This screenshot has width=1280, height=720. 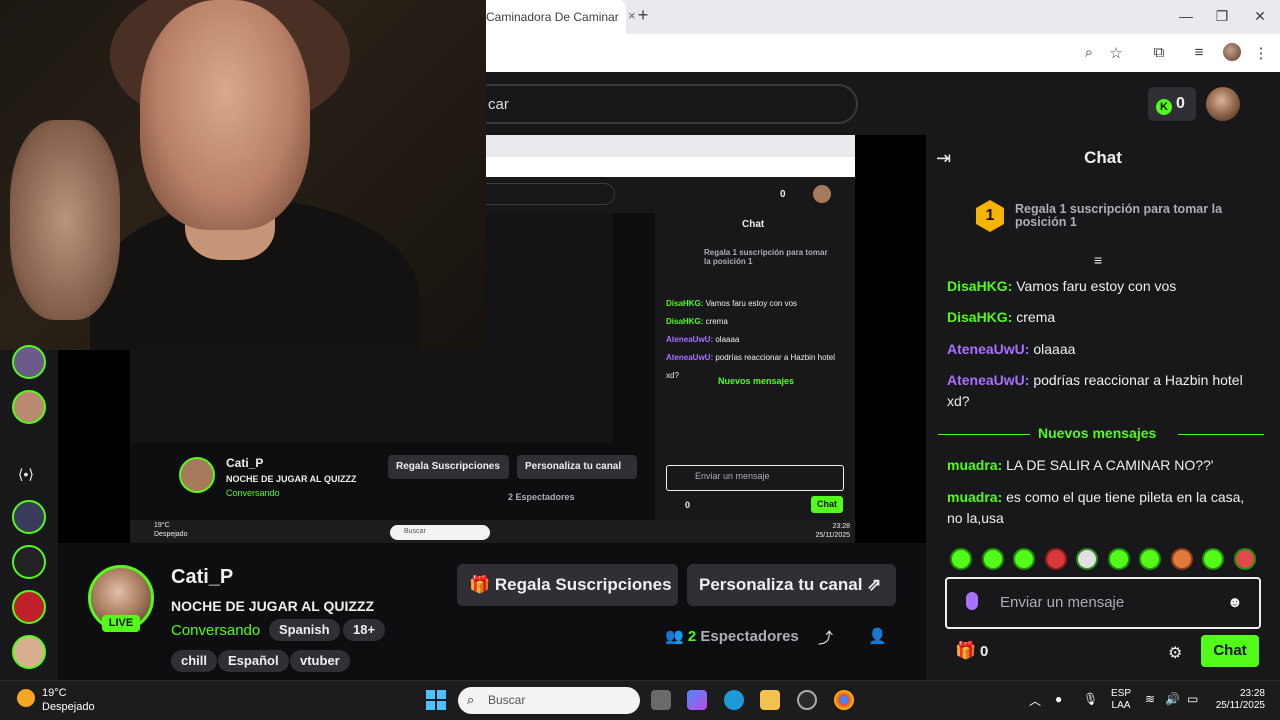 I want to click on nested-gift-button: Regala Suscripciones, so click(x=448, y=467).